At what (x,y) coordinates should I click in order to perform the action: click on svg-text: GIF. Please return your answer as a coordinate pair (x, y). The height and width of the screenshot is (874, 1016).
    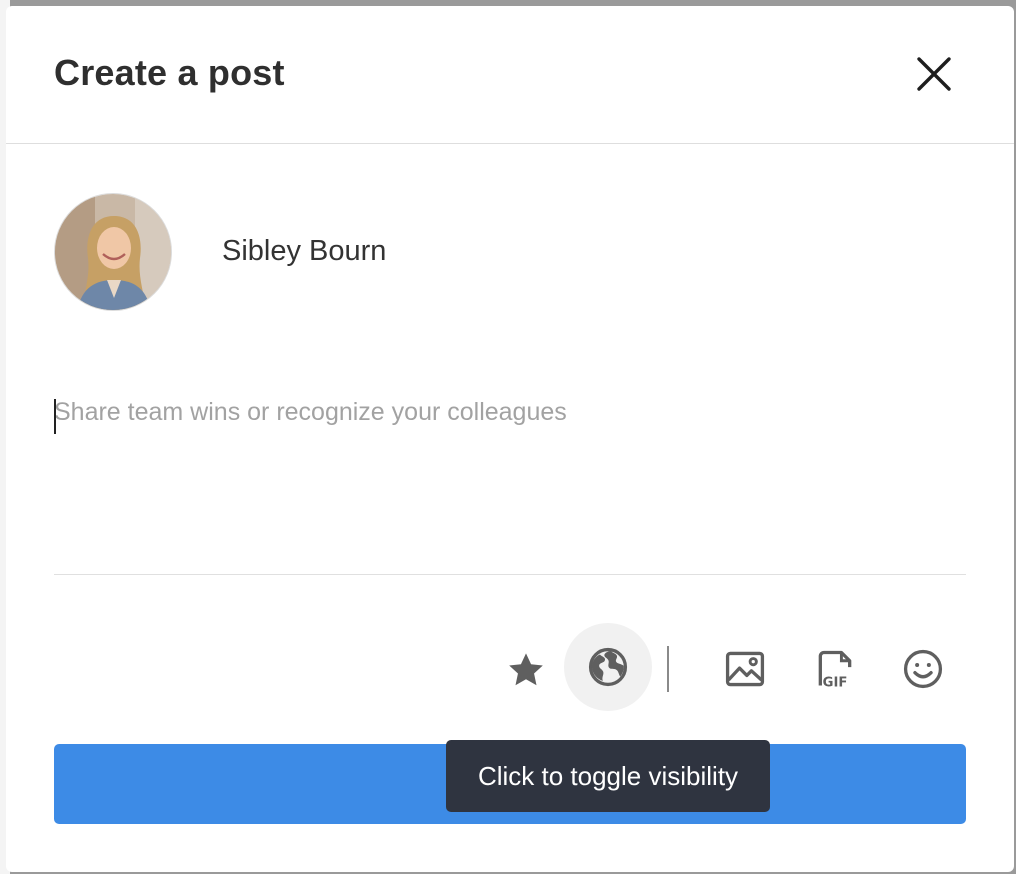
    Looking at the image, I should click on (835, 682).